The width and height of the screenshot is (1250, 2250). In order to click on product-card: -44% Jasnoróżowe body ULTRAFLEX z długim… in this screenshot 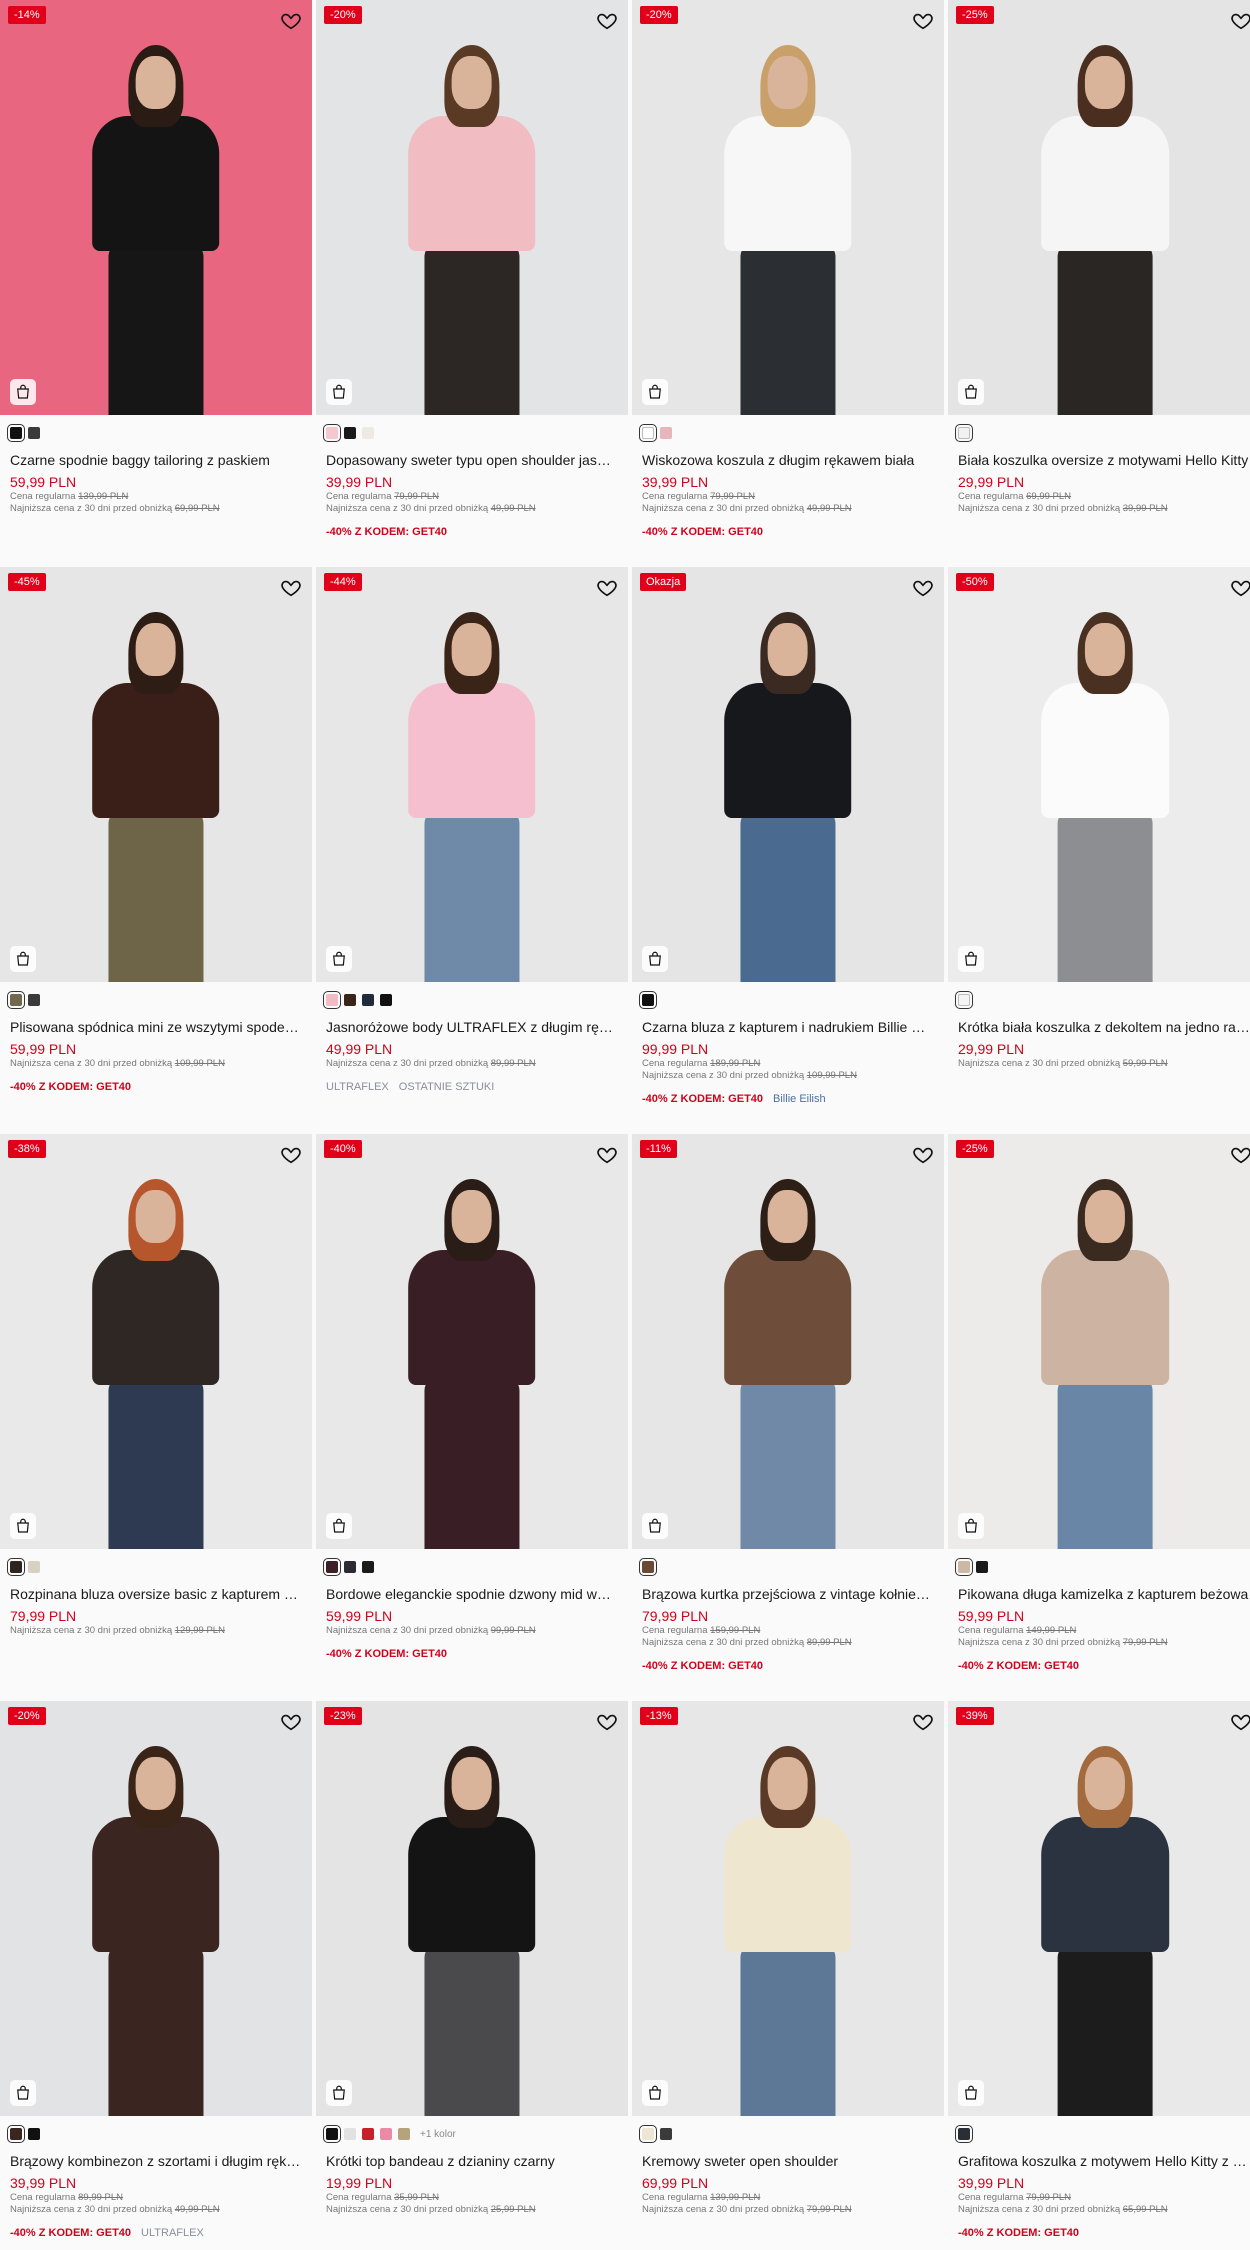, I will do `click(472, 850)`.